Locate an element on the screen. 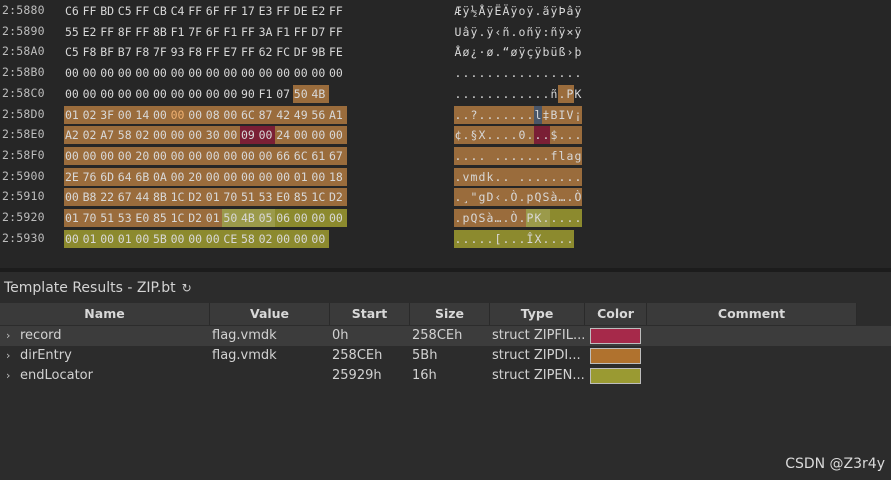 This screenshot has height=480, width=891. ascii-char: m is located at coordinates (474, 176).